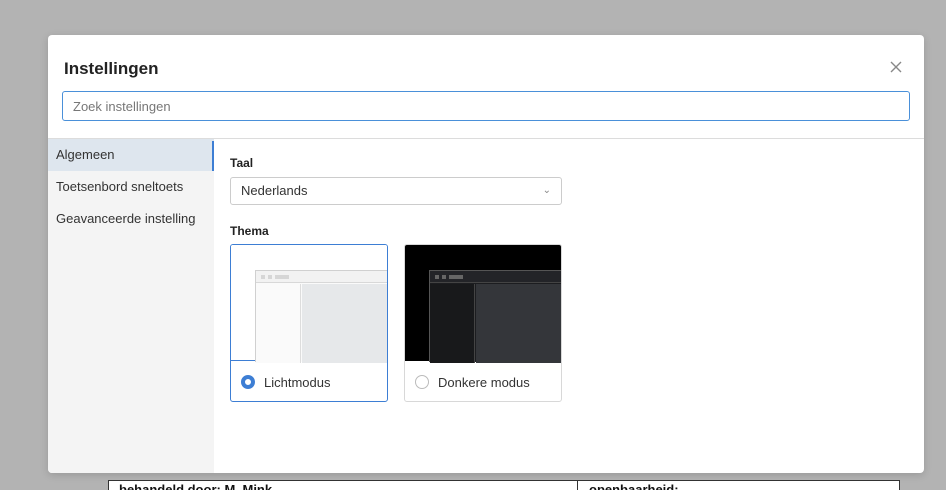 Image resolution: width=946 pixels, height=490 pixels. Describe the element at coordinates (634, 486) in the screenshot. I see `background-cell-publicity: openbaarheid:` at that location.